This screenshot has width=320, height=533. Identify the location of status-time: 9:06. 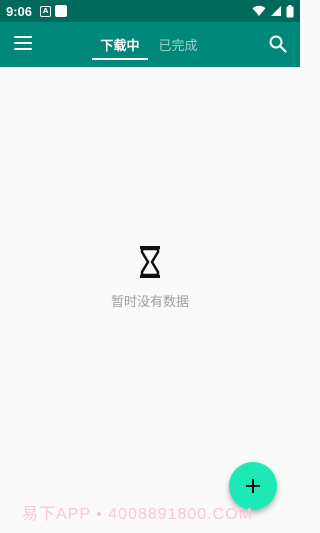
(19, 11).